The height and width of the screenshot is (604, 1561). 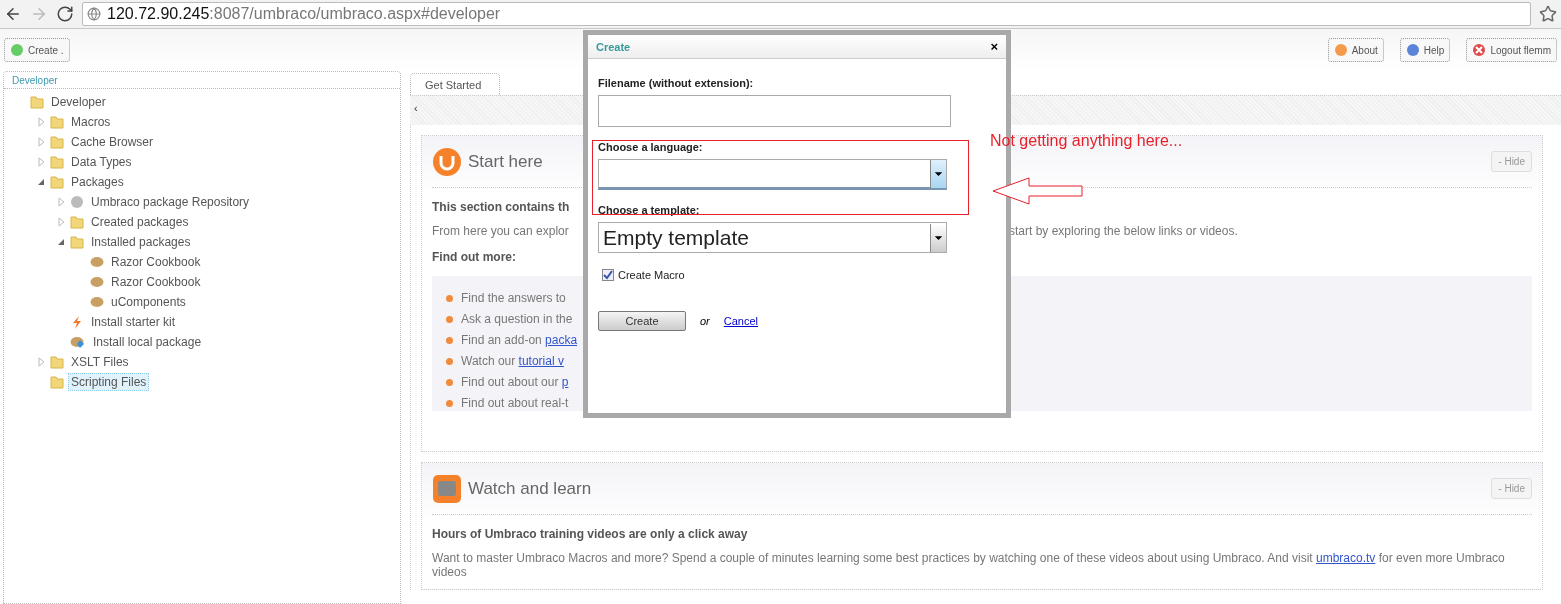 I want to click on globe-icon, so click(x=94, y=14).